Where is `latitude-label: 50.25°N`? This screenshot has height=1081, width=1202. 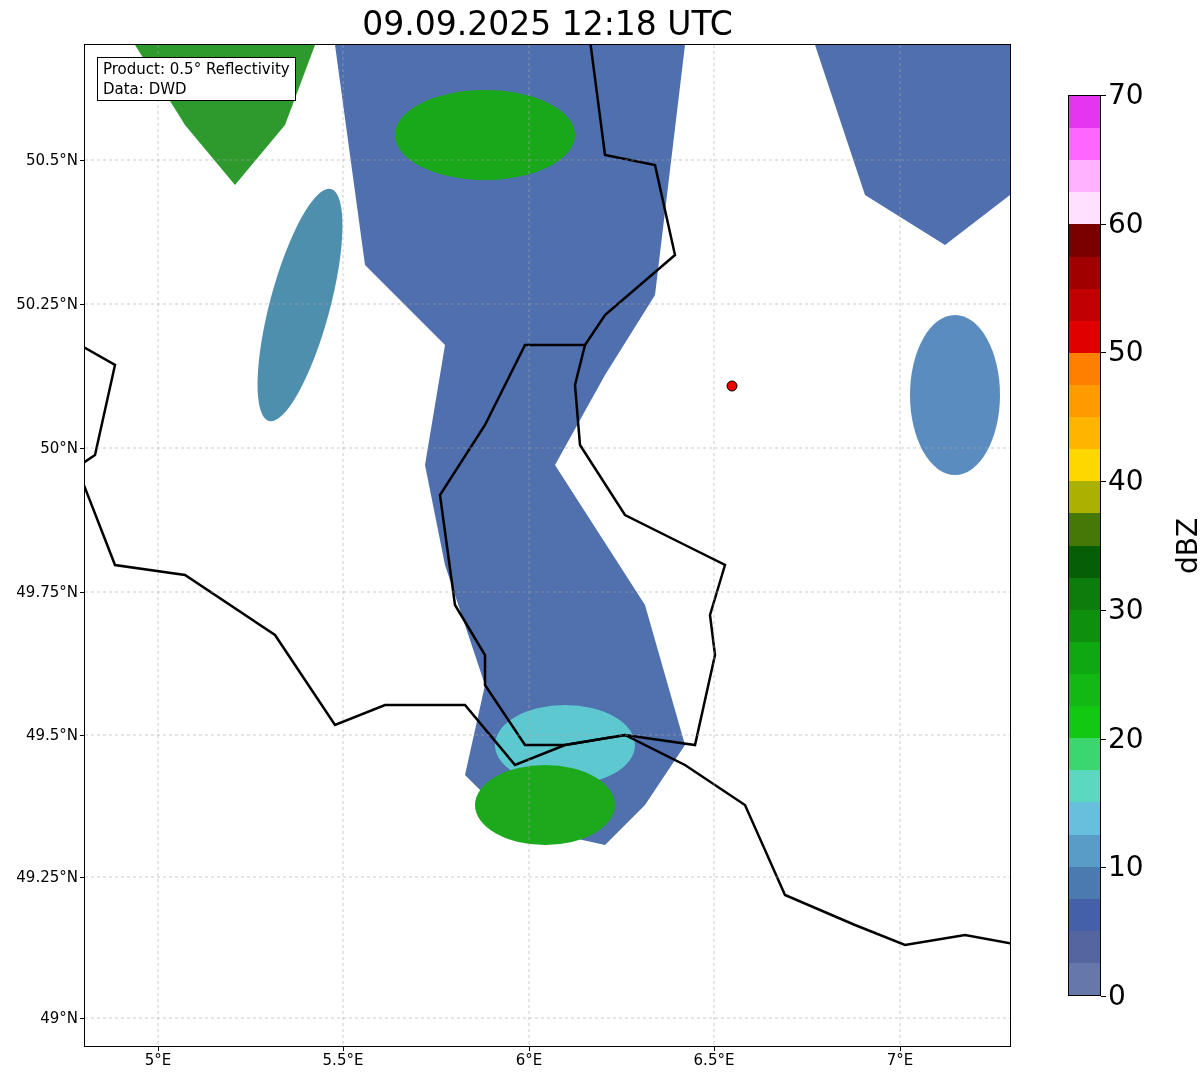
latitude-label: 50.25°N is located at coordinates (47, 304).